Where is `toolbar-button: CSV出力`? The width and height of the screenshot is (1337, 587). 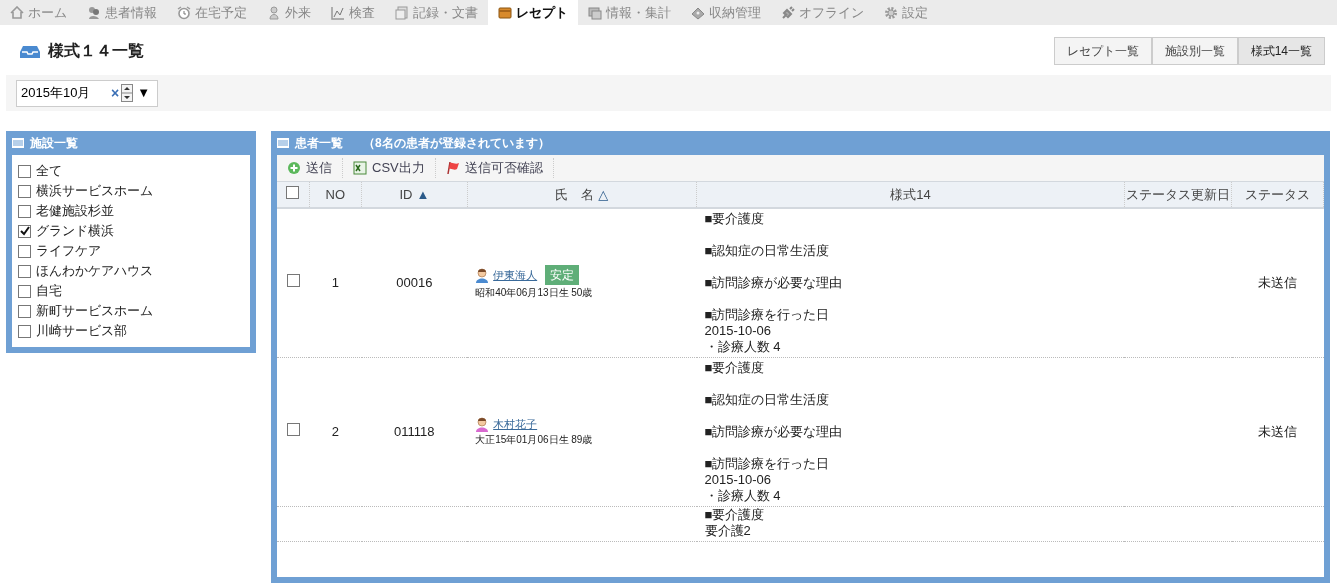 toolbar-button: CSV出力 is located at coordinates (389, 168).